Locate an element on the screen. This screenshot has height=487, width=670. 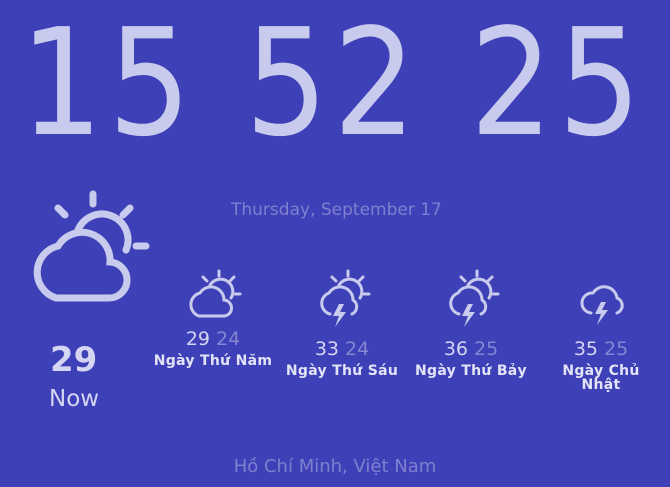
clock-minutes: 52 is located at coordinates (333, 84).